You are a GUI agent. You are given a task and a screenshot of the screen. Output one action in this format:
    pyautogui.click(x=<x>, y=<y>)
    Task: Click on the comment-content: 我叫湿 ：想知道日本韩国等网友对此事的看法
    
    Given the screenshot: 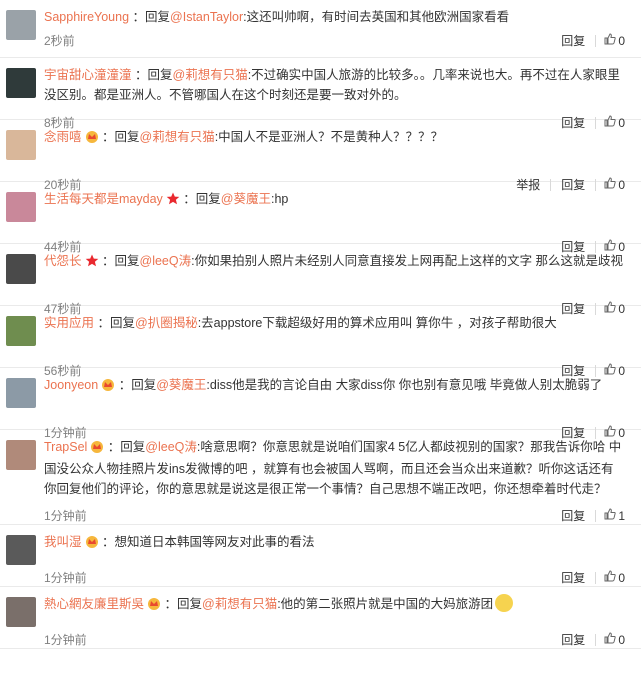 What is the action you would take?
    pyautogui.click(x=334, y=543)
    